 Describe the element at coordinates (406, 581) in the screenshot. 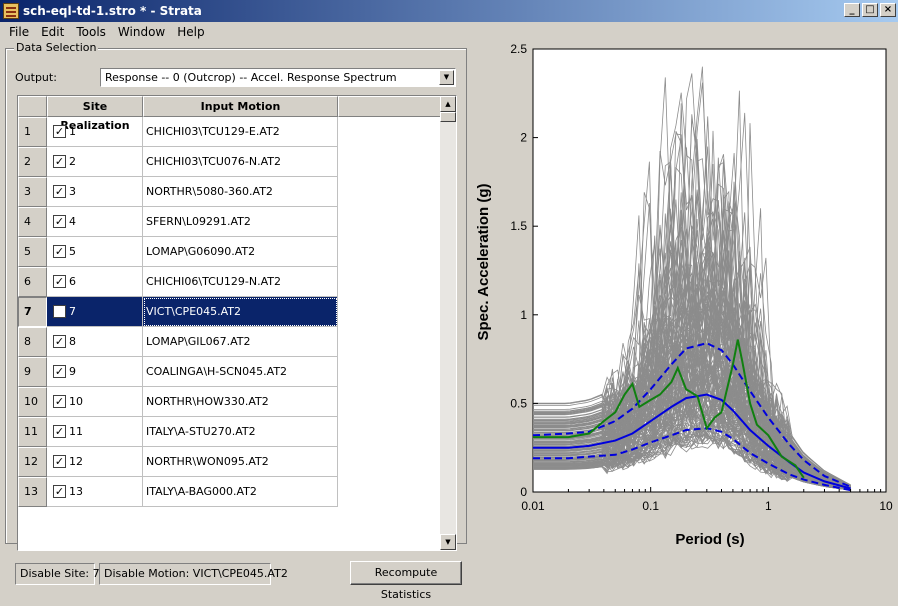

I see `recompute-statistics-button: Recompute Statistics` at that location.